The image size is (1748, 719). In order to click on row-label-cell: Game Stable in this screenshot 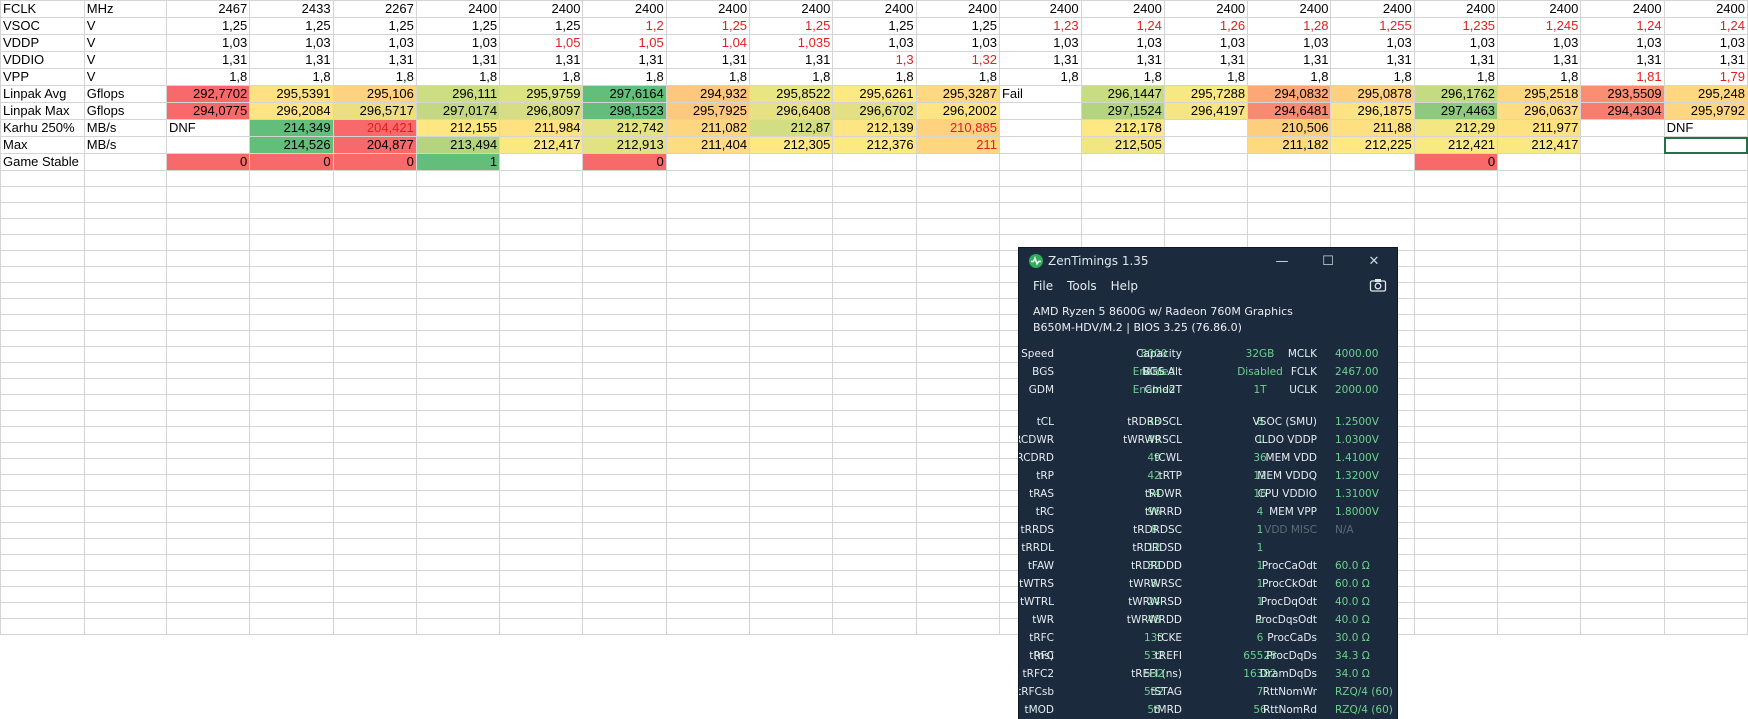, I will do `click(42, 162)`.